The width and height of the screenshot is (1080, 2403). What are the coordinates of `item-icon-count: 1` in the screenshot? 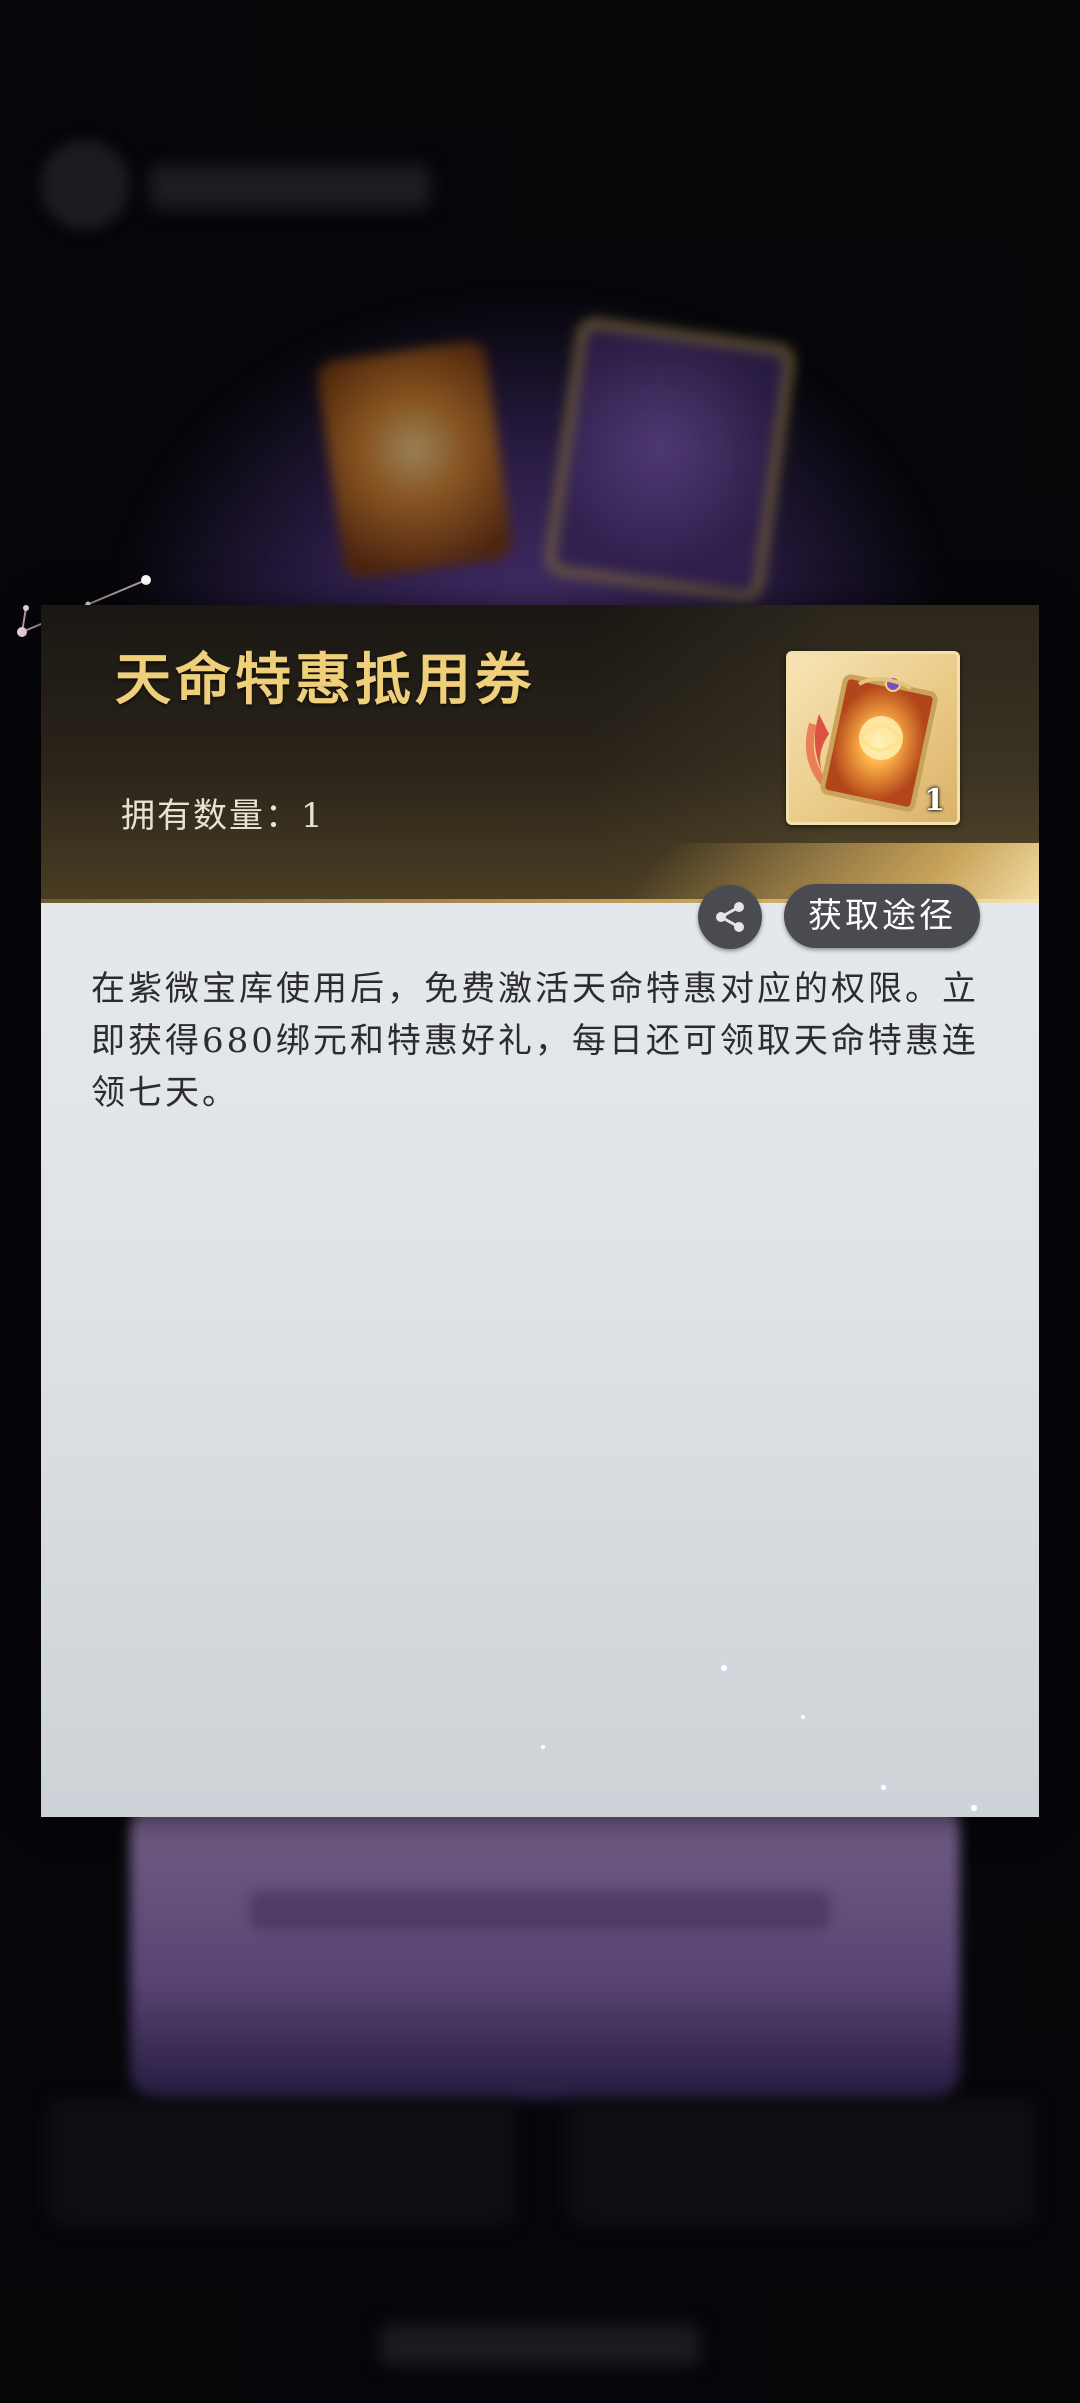 It's located at (934, 800).